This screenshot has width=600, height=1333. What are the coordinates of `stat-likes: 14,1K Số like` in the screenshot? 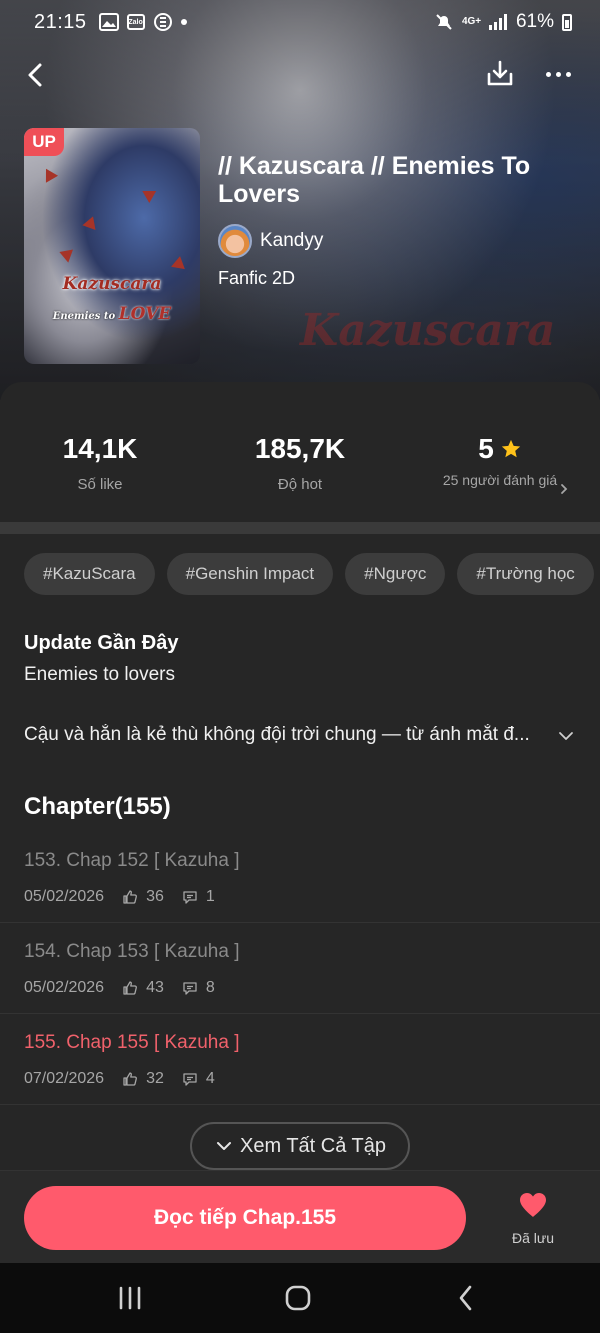 It's located at (100, 461).